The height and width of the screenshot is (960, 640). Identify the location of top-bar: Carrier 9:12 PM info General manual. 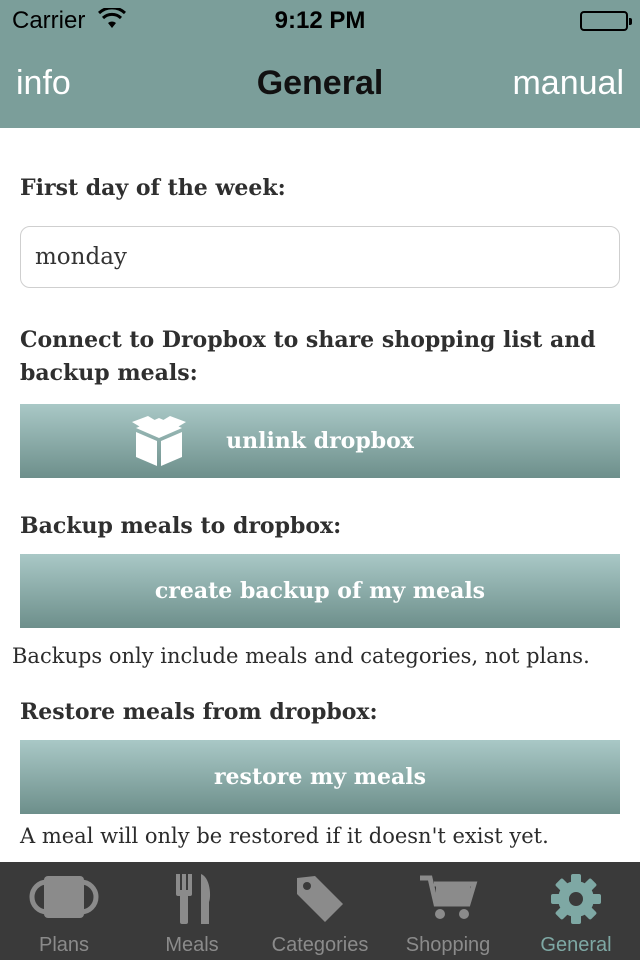
(320, 64).